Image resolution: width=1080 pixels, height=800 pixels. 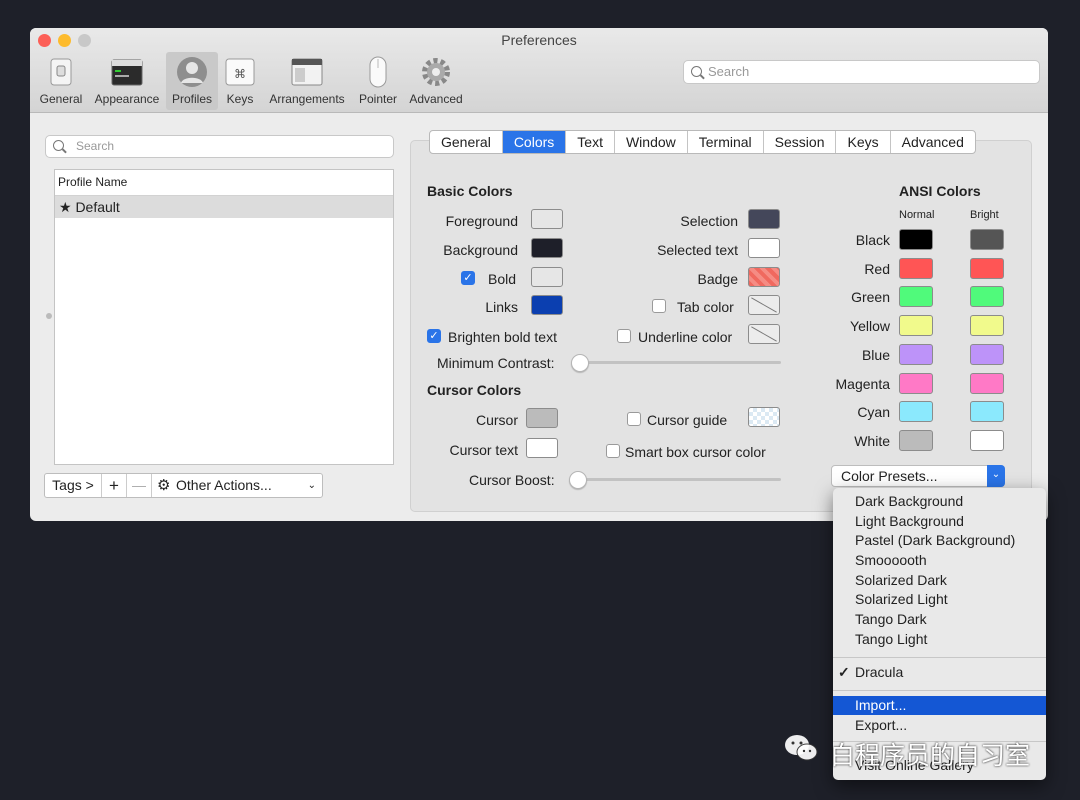 What do you see at coordinates (764, 305) in the screenshot?
I see `tab-color-swatch` at bounding box center [764, 305].